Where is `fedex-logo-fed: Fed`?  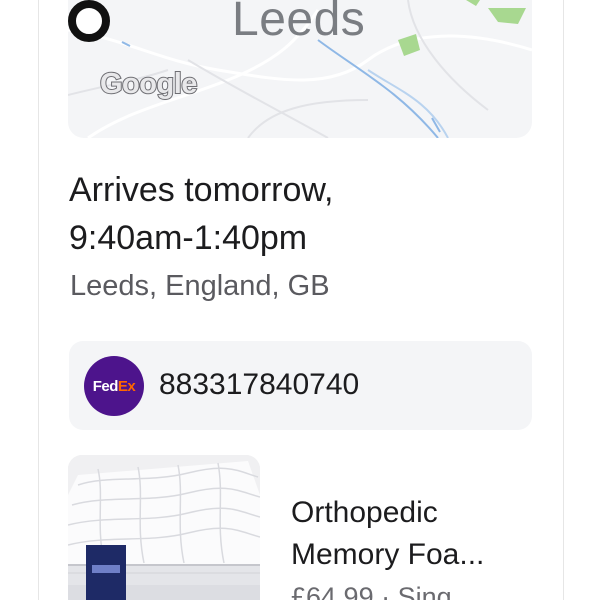
fedex-logo-fed: Fed is located at coordinates (105, 386).